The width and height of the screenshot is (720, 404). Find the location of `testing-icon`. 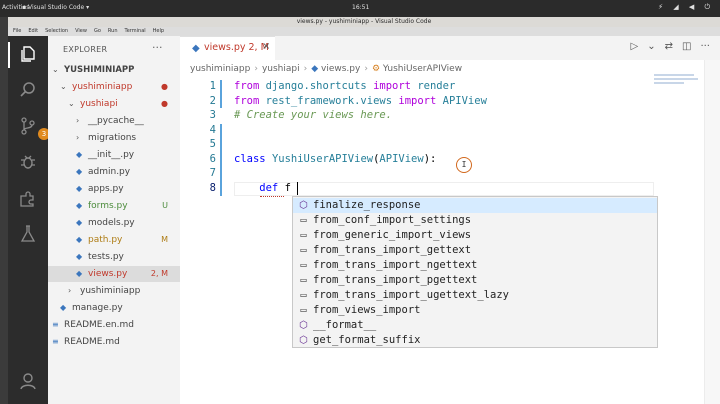

testing-icon is located at coordinates (28, 234).